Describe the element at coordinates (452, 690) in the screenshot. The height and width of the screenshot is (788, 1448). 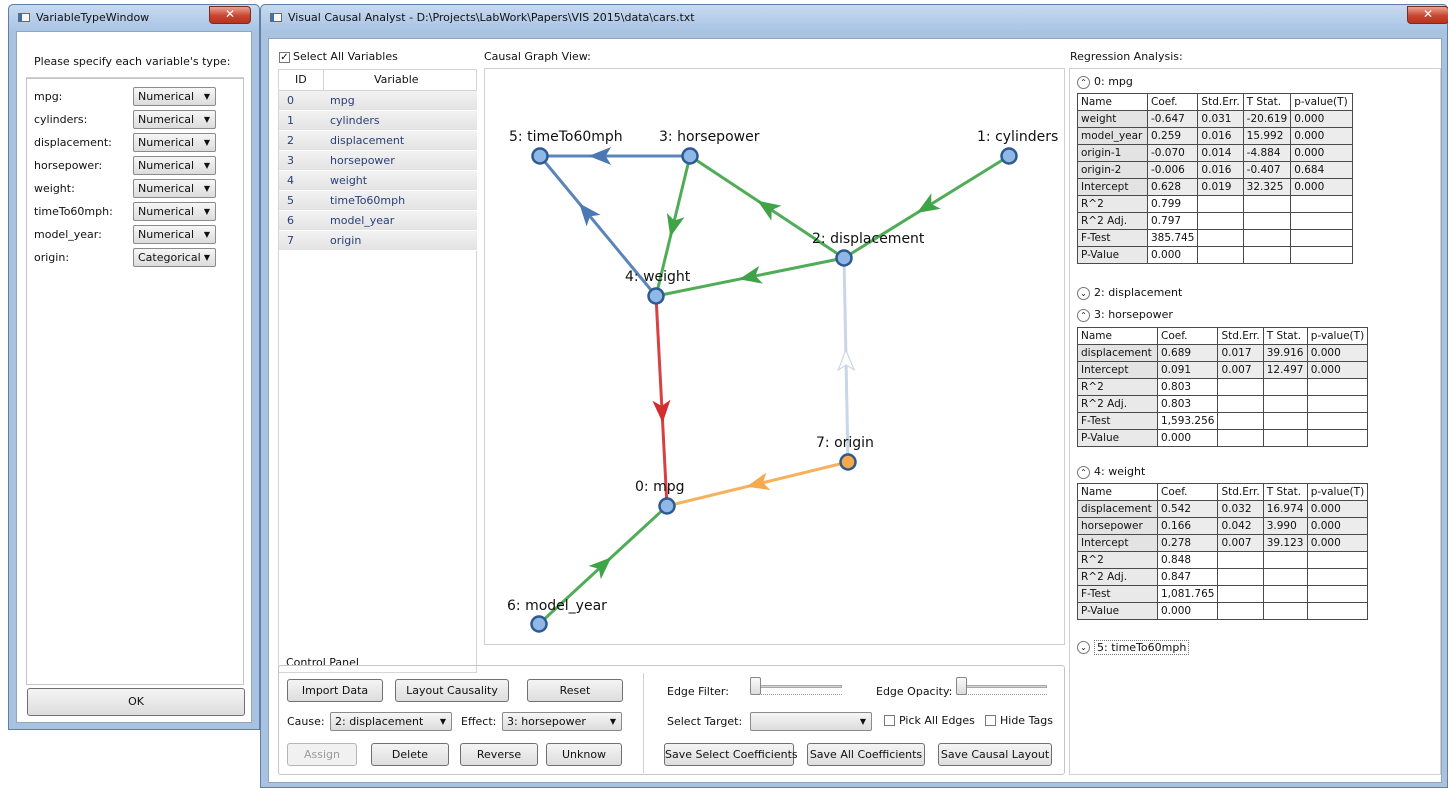
I see `layout-causality-button: Layout Causality` at that location.